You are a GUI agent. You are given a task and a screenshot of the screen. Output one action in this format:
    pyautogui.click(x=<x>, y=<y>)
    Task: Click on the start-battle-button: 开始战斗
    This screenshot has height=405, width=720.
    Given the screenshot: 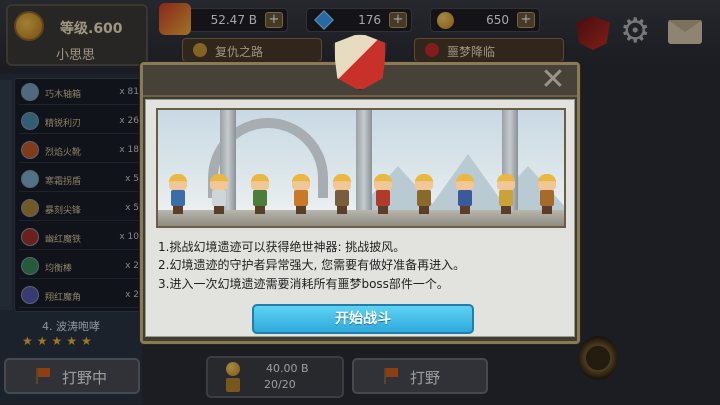 What is the action you would take?
    pyautogui.click(x=363, y=319)
    